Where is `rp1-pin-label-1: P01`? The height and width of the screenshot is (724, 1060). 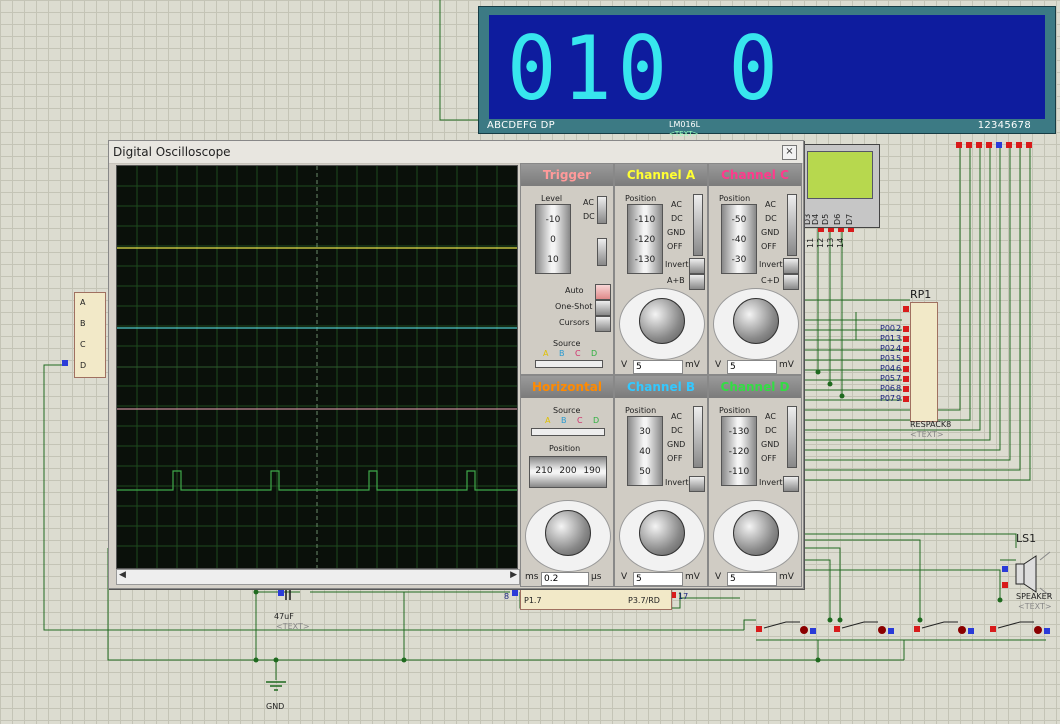
rp1-pin-label-1: P01 is located at coordinates (888, 338).